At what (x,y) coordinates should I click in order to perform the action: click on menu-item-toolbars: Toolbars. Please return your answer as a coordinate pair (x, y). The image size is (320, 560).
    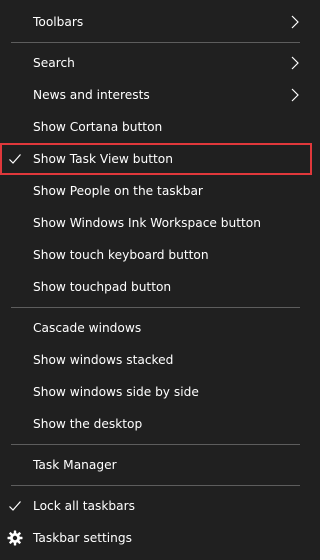
    Looking at the image, I should click on (156, 22).